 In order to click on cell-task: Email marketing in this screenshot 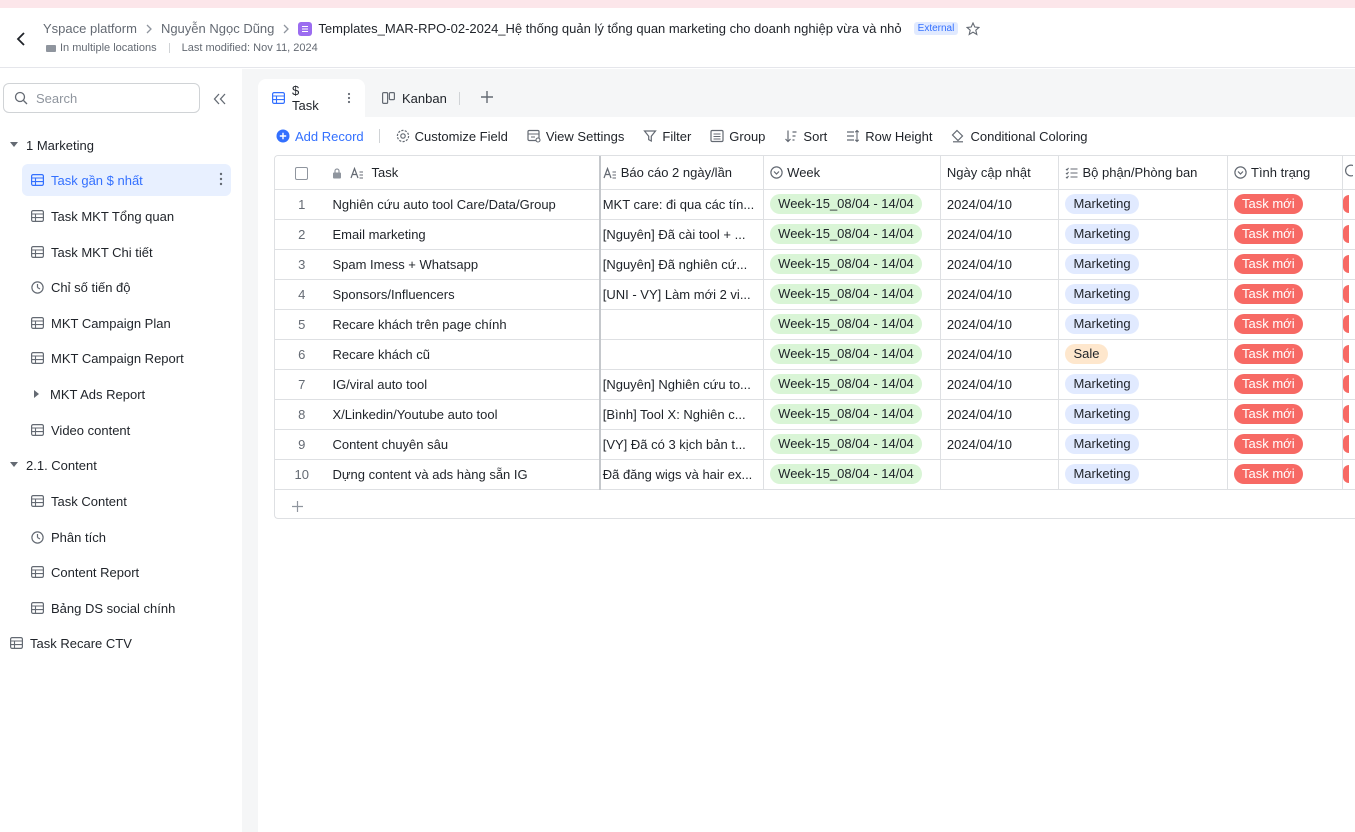, I will do `click(464, 234)`.